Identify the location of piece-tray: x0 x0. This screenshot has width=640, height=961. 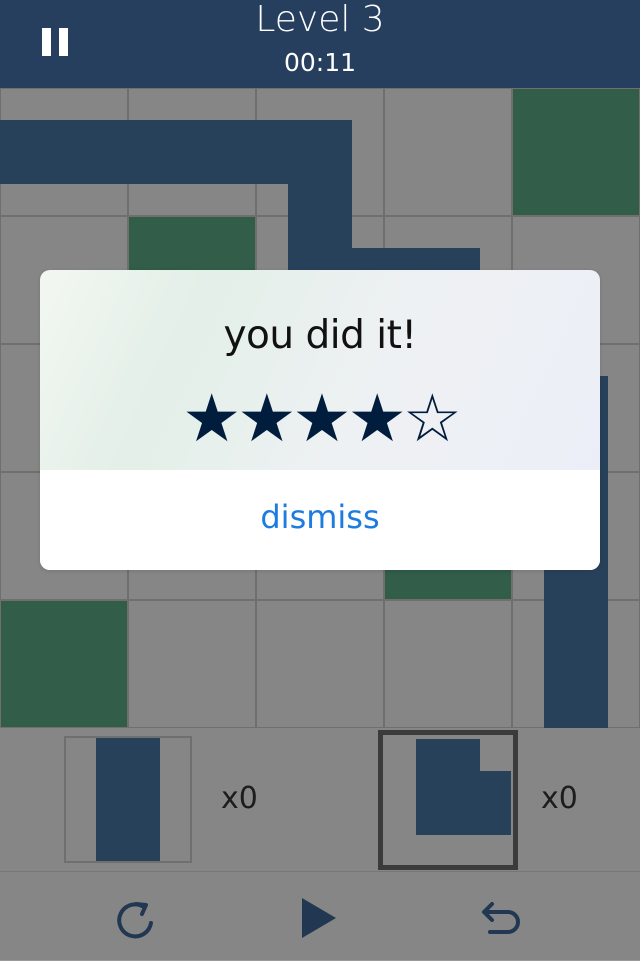
(320, 799).